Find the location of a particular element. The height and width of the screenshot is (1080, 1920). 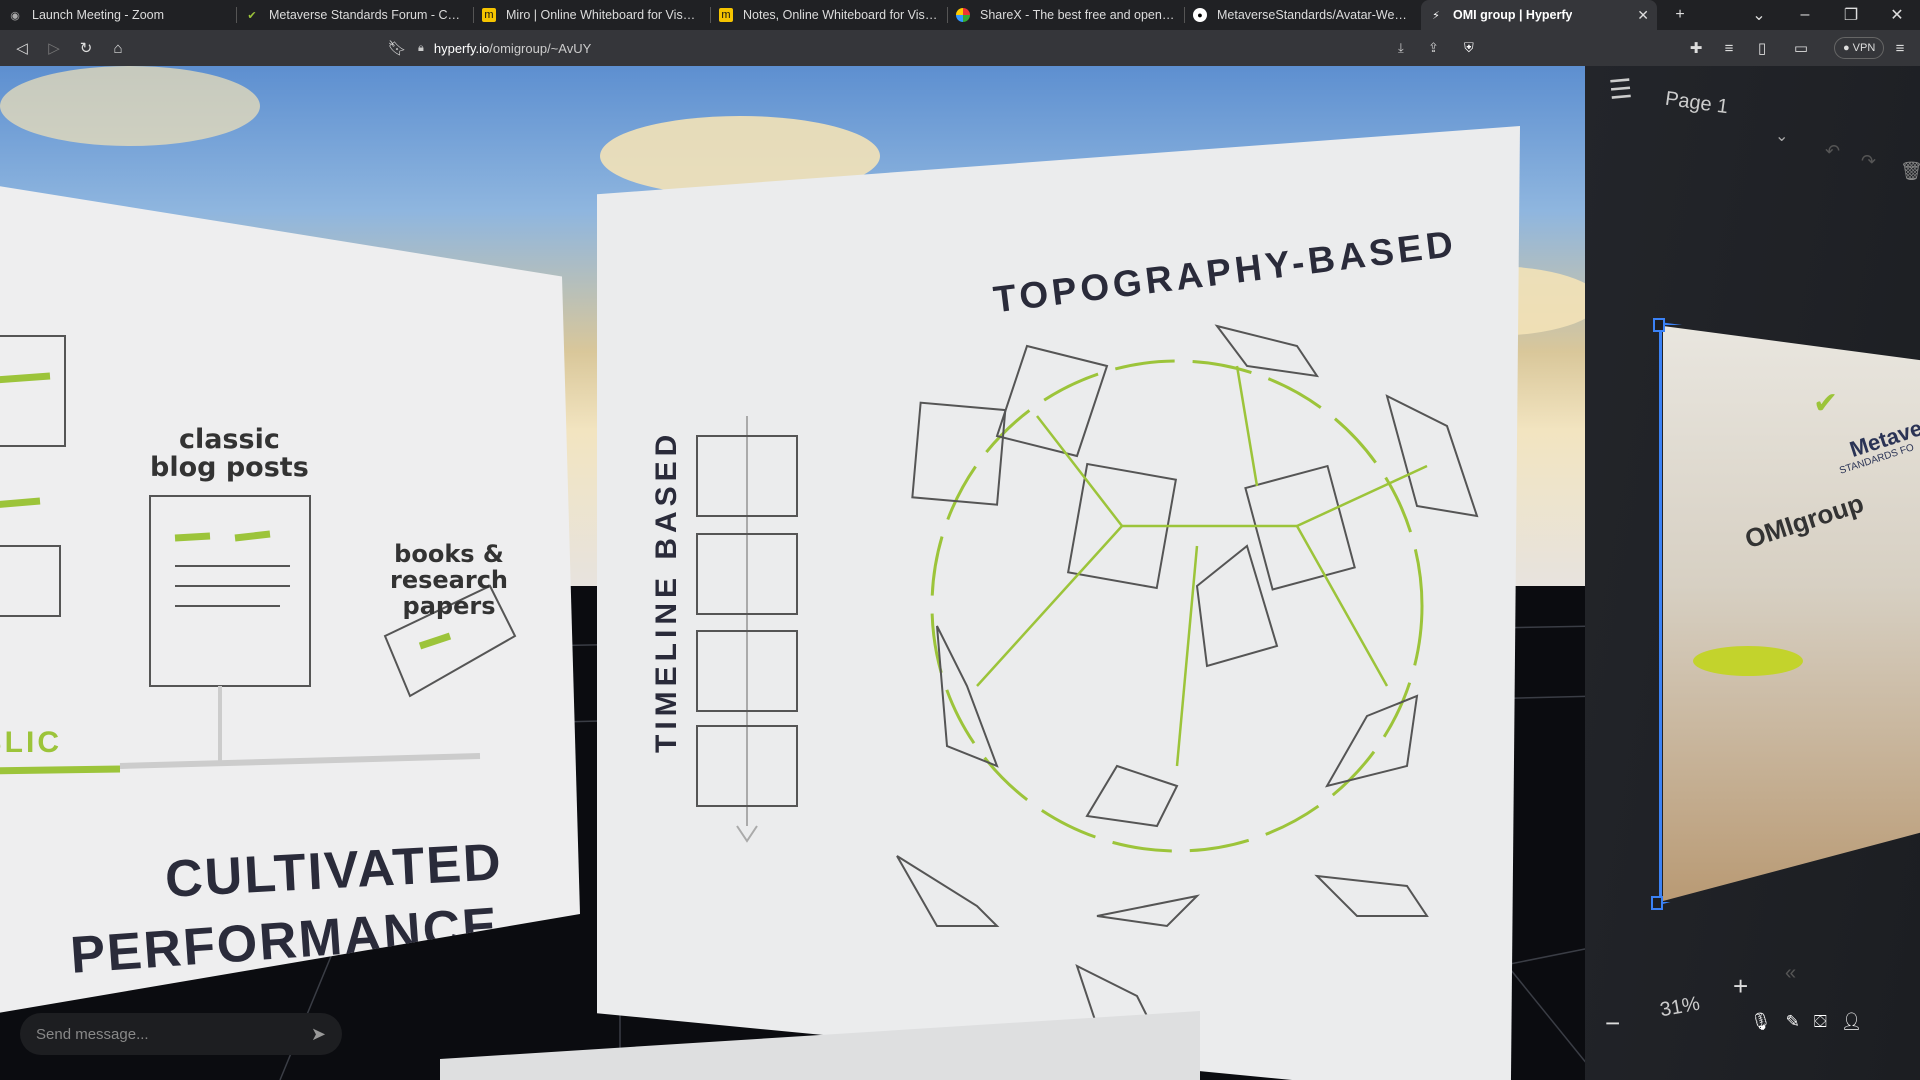

tab-sharex: ShareX - The best free and open sou is located at coordinates (1066, 15).